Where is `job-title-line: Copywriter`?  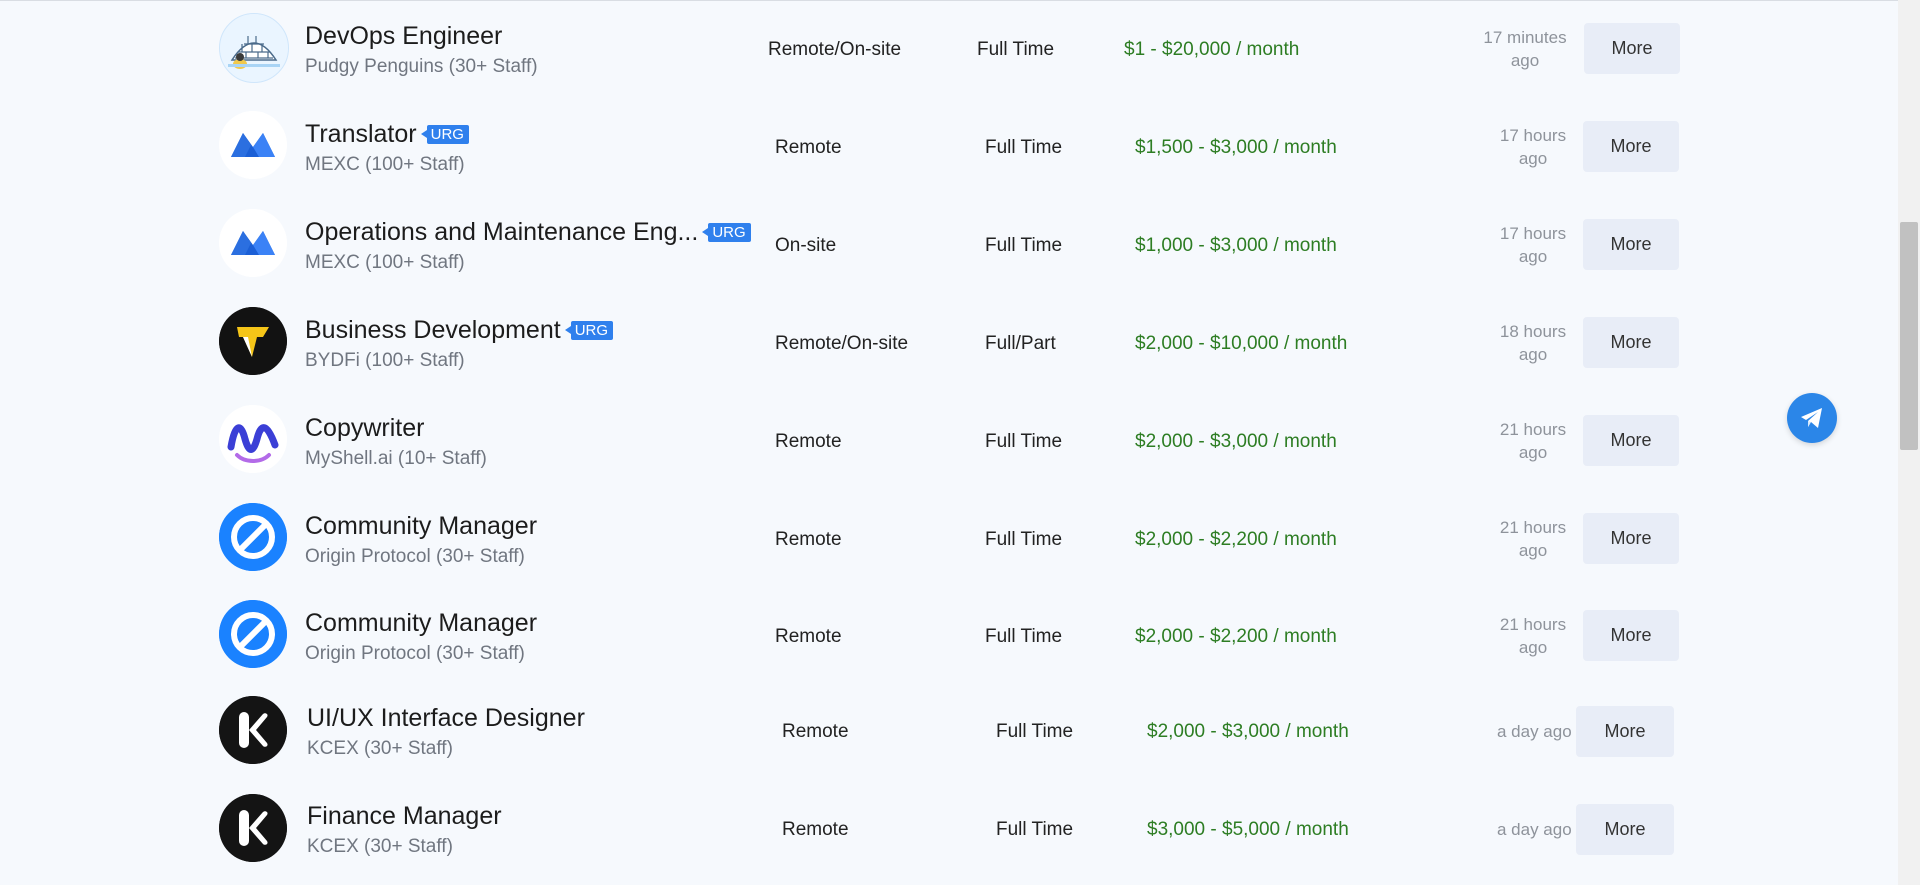
job-title-line: Copywriter is located at coordinates (364, 428).